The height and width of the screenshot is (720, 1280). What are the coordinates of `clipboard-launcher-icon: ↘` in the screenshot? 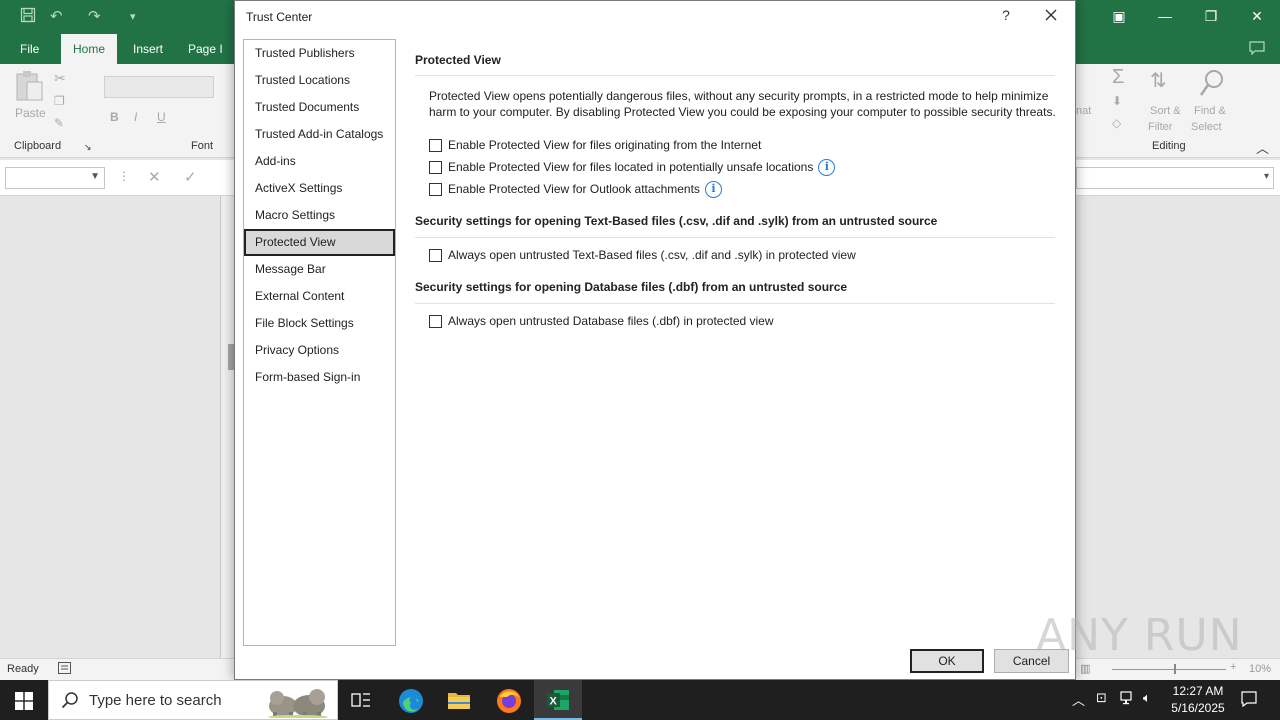 It's located at (88, 147).